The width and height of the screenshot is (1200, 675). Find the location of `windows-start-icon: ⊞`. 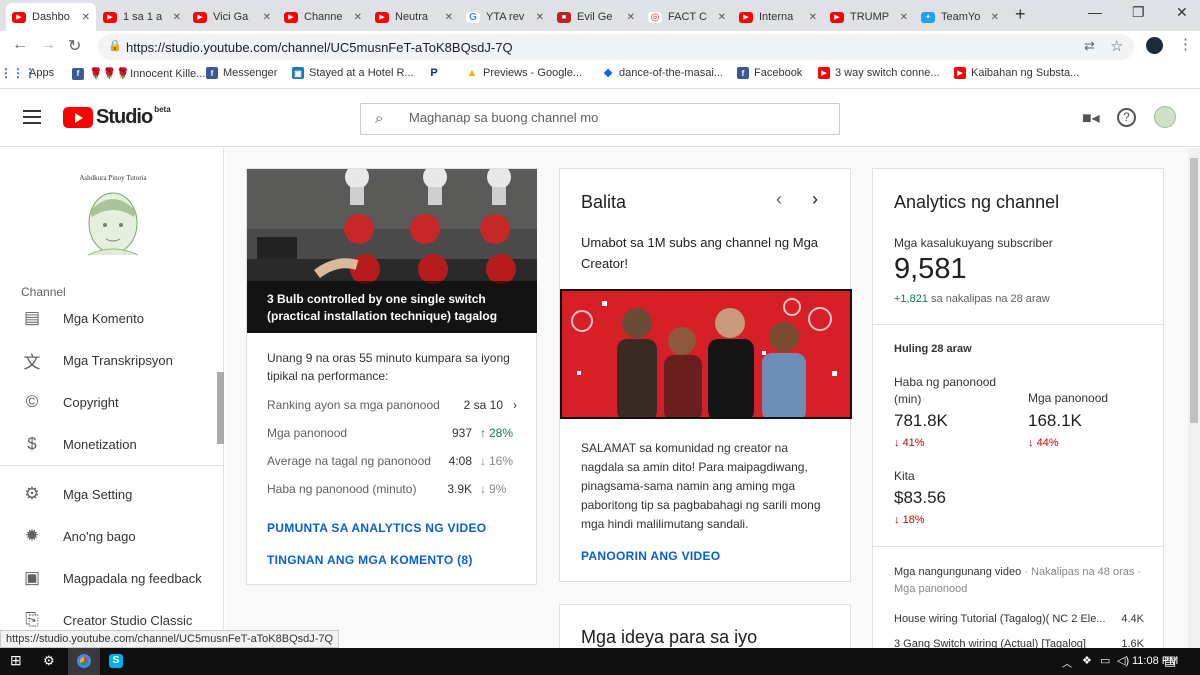

windows-start-icon: ⊞ is located at coordinates (16, 660).